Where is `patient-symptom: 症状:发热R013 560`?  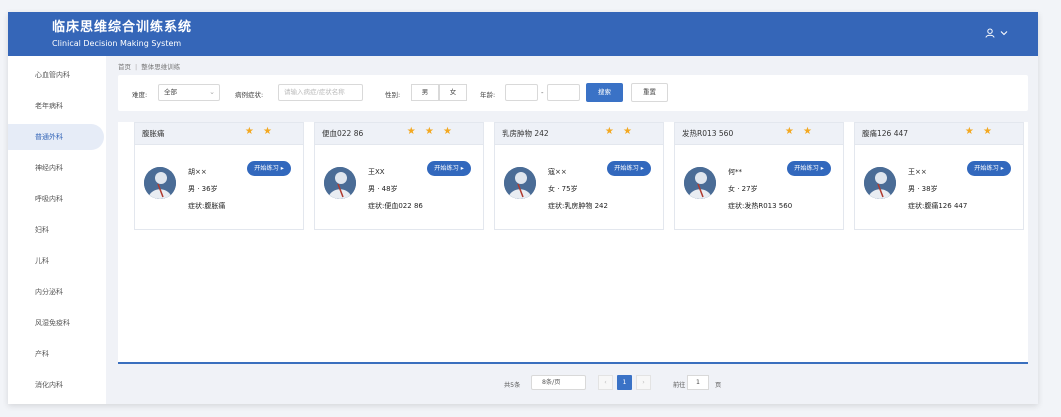
patient-symptom: 症状:发热R013 560 is located at coordinates (760, 206).